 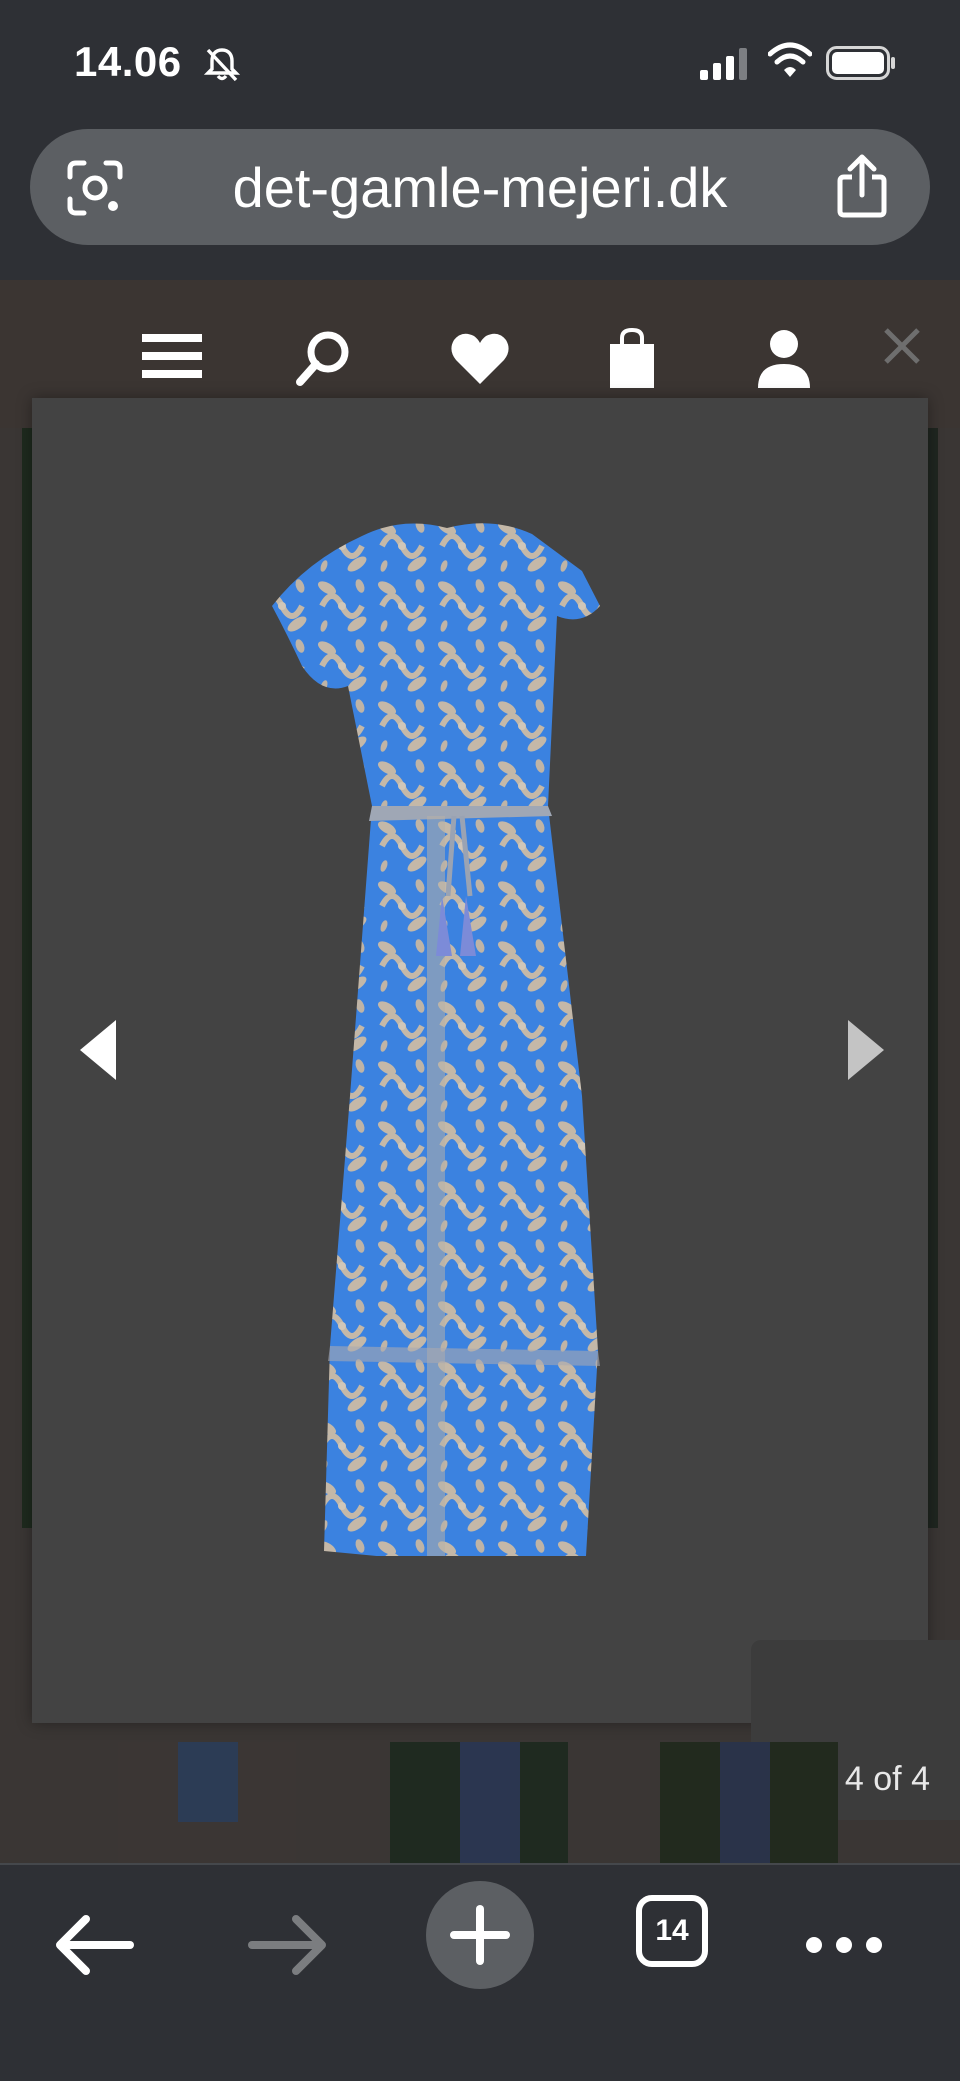 What do you see at coordinates (102, 1050) in the screenshot?
I see `chevron-left-icon` at bounding box center [102, 1050].